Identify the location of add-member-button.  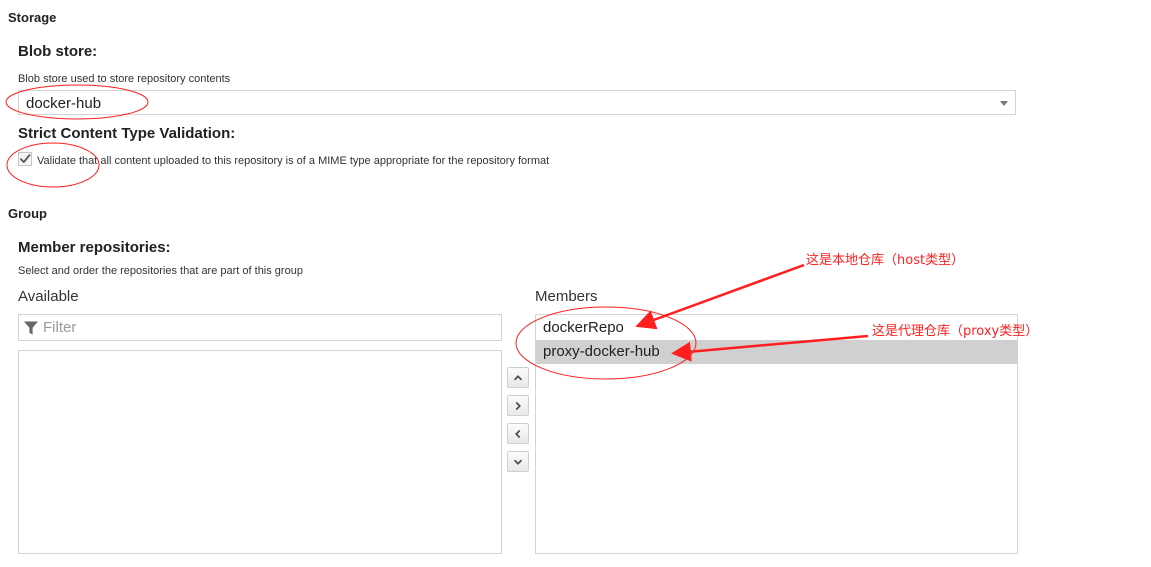
(518, 405).